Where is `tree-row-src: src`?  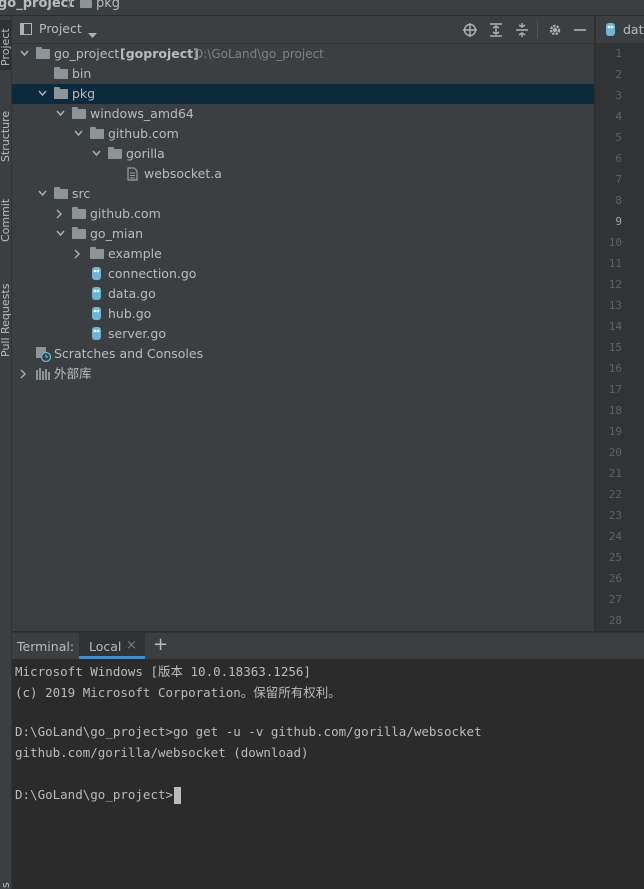
tree-row-src: src is located at coordinates (303, 194).